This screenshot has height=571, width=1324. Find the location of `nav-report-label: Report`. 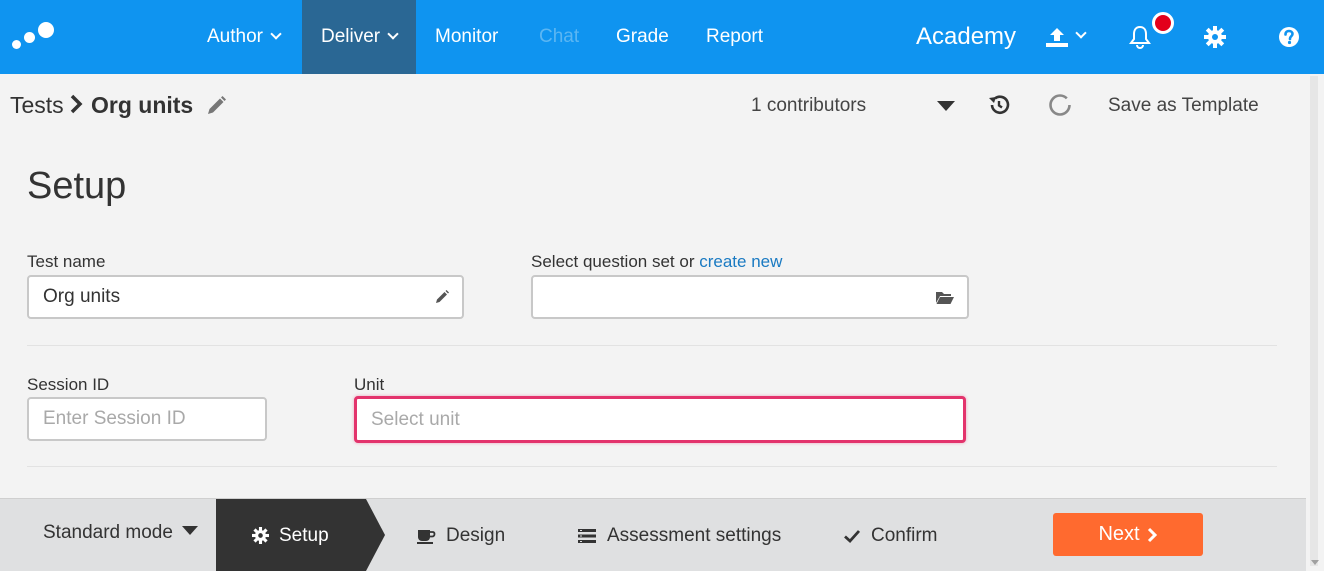

nav-report-label: Report is located at coordinates (735, 36).